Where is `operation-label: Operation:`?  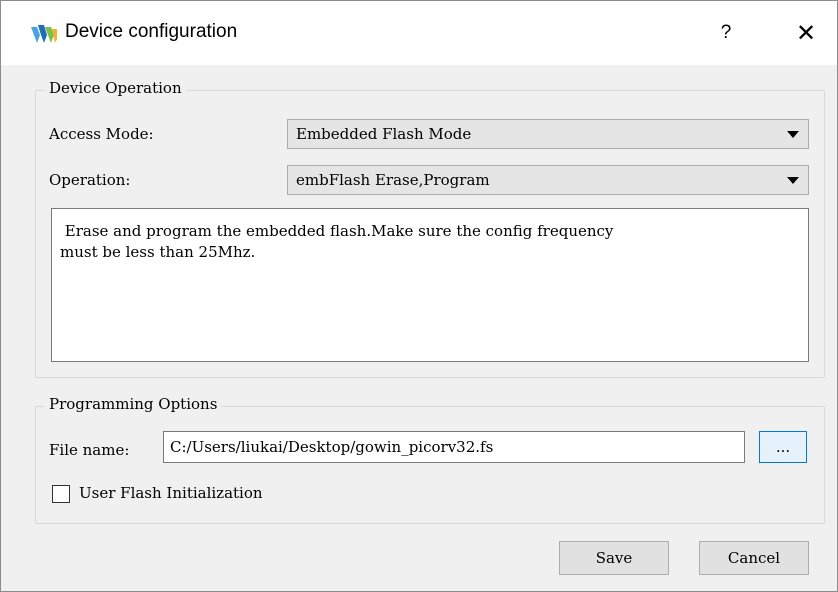 operation-label: Operation: is located at coordinates (90, 180).